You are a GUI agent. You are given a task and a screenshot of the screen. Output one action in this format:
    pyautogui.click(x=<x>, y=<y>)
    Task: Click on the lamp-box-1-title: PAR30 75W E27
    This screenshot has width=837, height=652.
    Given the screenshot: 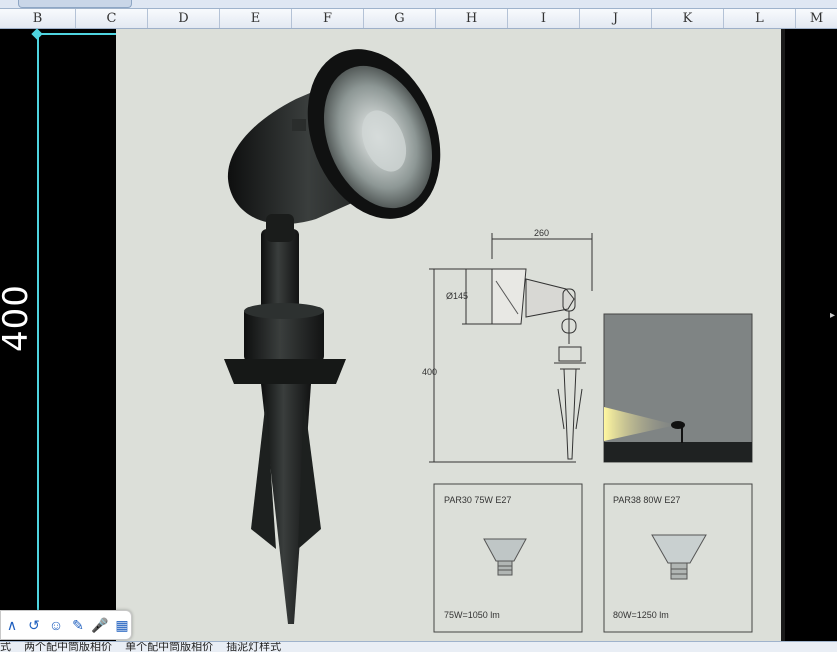 What is the action you would take?
    pyautogui.click(x=478, y=500)
    